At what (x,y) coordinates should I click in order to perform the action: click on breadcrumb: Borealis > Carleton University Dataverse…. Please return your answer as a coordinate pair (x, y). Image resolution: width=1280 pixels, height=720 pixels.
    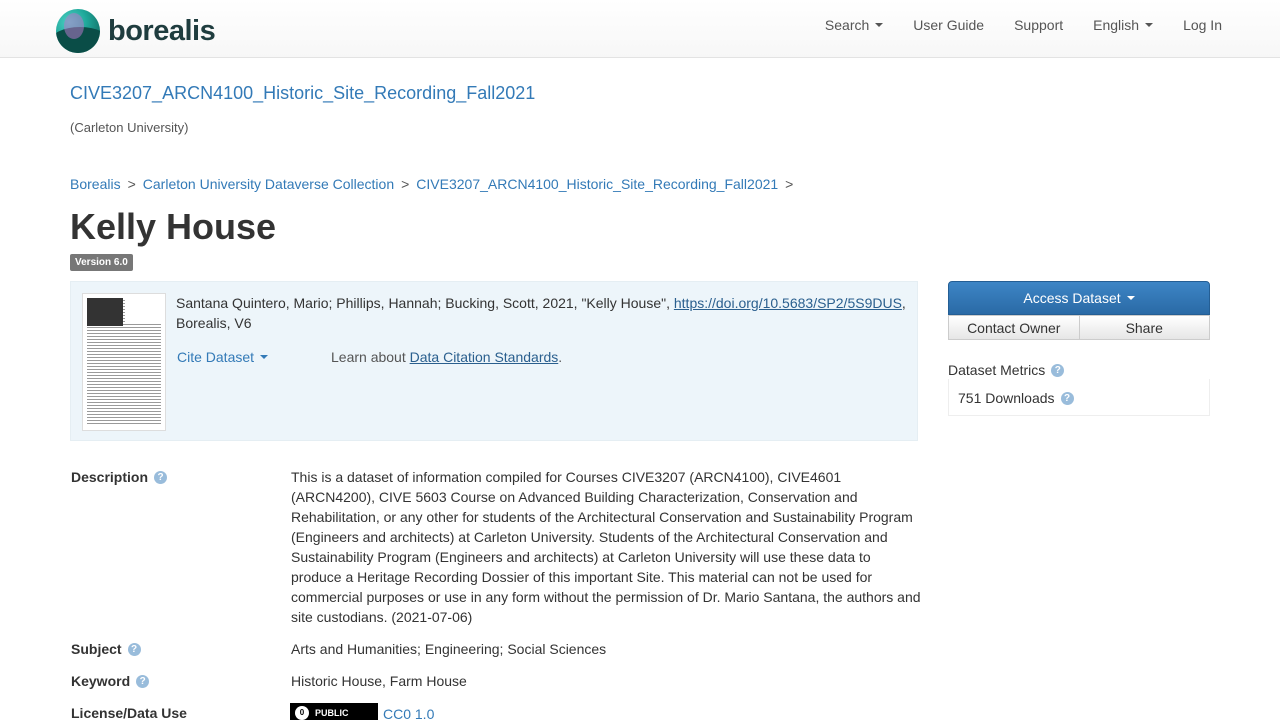
    Looking at the image, I should click on (435, 184).